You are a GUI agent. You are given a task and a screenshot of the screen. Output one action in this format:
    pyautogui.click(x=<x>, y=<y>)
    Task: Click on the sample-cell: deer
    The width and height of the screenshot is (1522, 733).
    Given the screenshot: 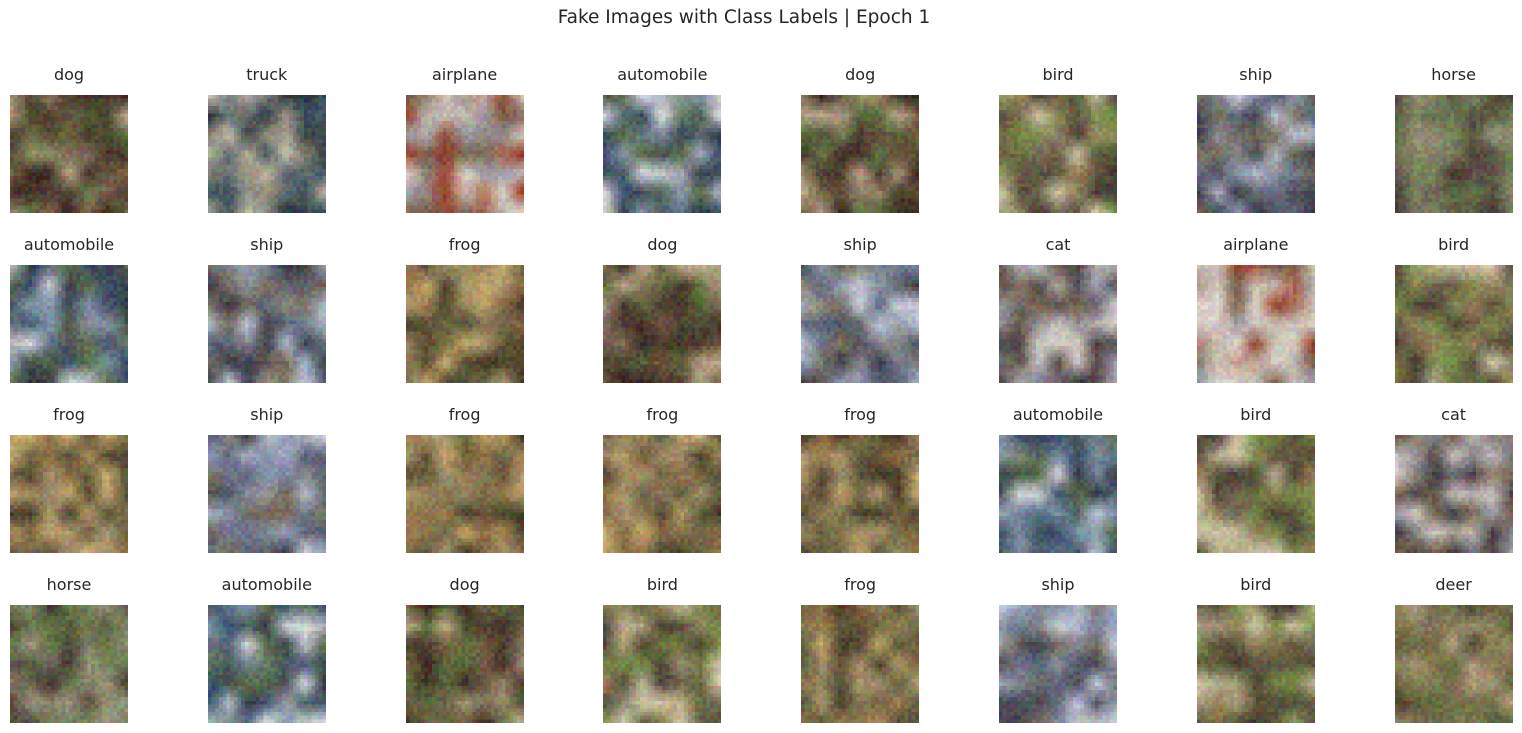 What is the action you would take?
    pyautogui.click(x=1453, y=649)
    